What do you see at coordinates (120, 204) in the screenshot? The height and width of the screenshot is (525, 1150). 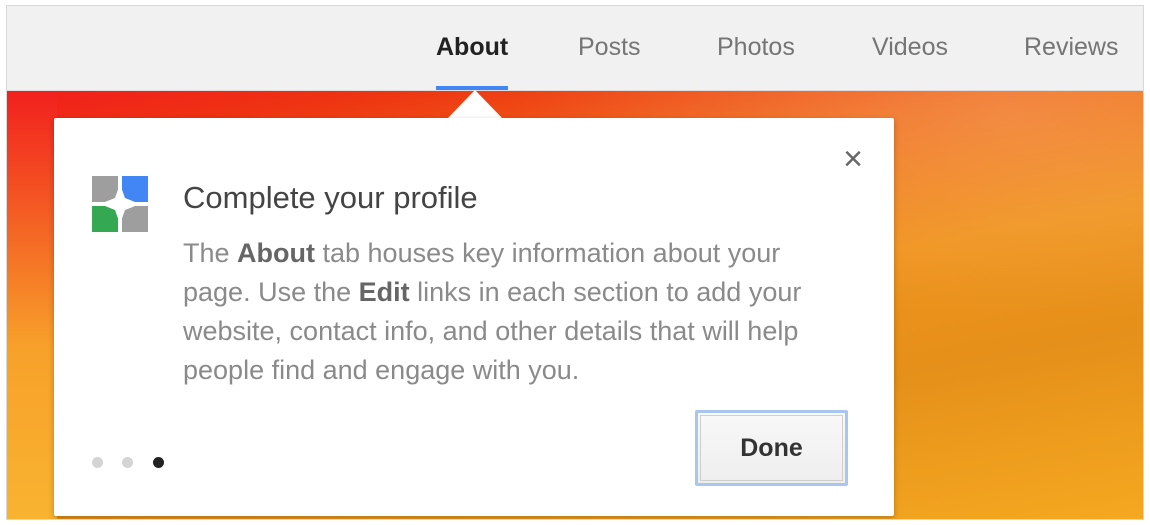 I see `puzzle-logo-icon` at bounding box center [120, 204].